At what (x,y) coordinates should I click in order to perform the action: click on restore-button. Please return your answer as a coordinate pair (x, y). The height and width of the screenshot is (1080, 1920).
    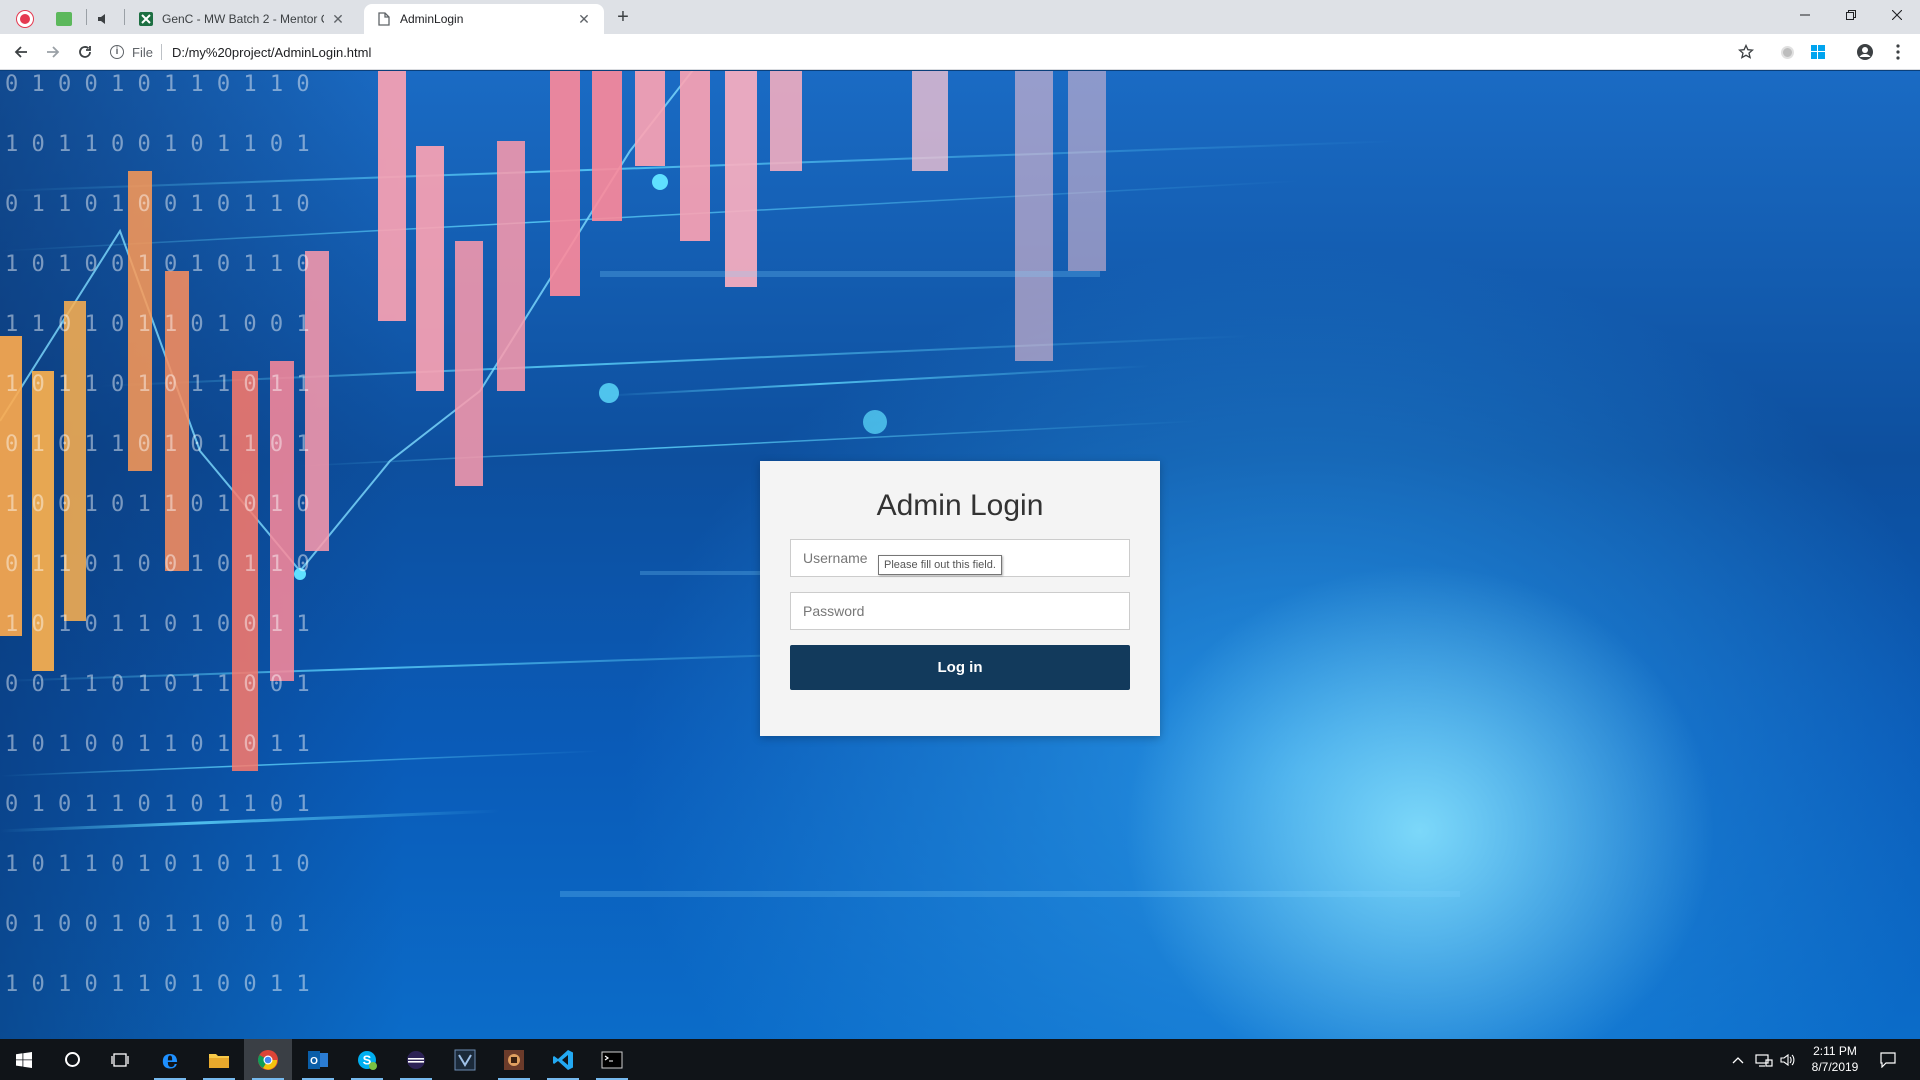
    Looking at the image, I should click on (1851, 15).